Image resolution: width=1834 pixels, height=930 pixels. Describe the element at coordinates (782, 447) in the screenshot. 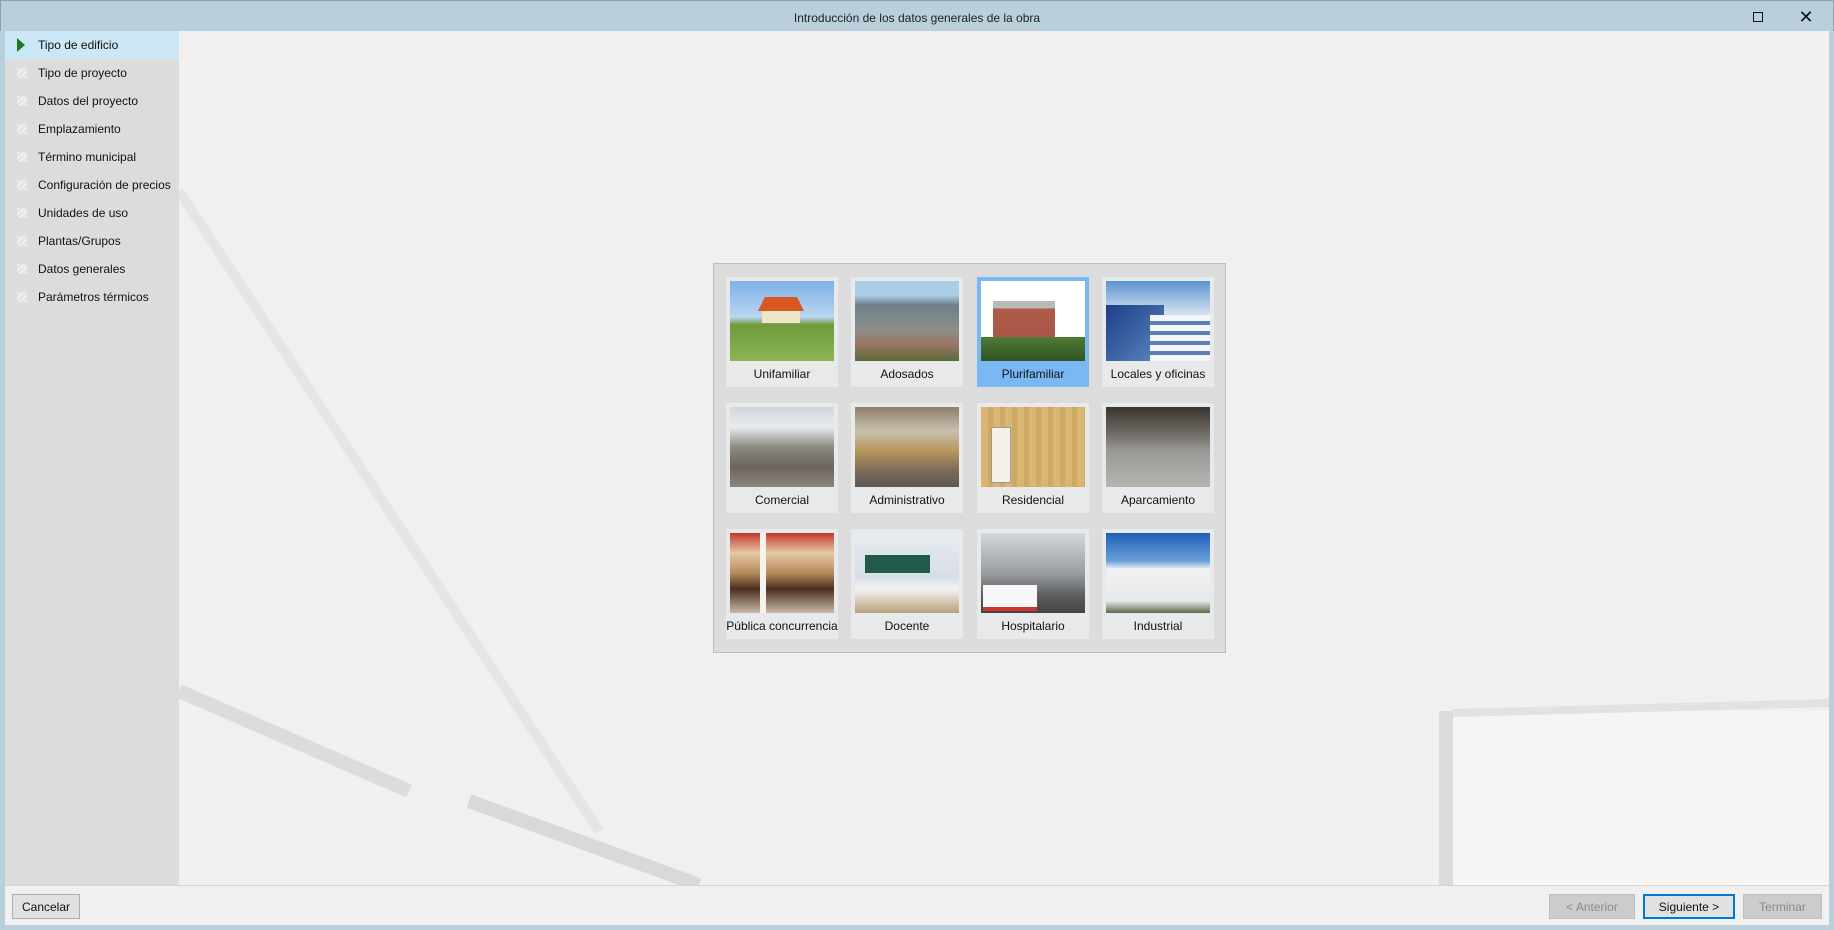

I see `comercial-image` at that location.